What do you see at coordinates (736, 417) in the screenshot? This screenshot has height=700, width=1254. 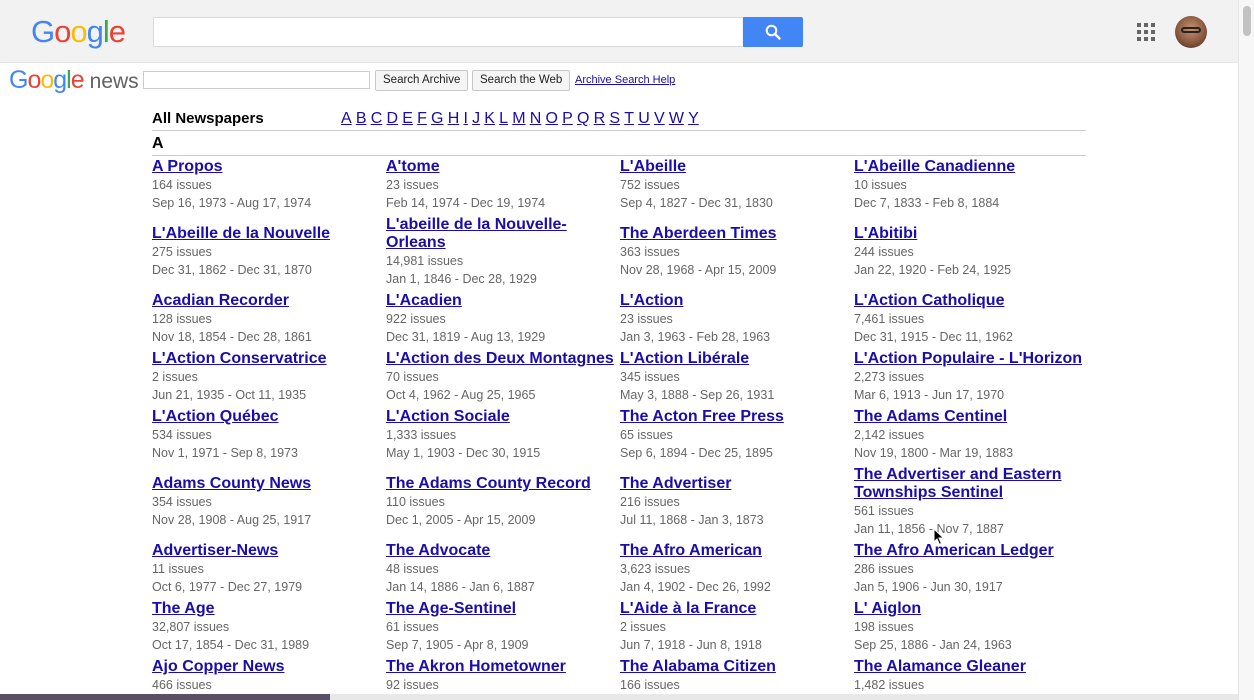 I see `newspaper-title-link: The Acton Free Press` at bounding box center [736, 417].